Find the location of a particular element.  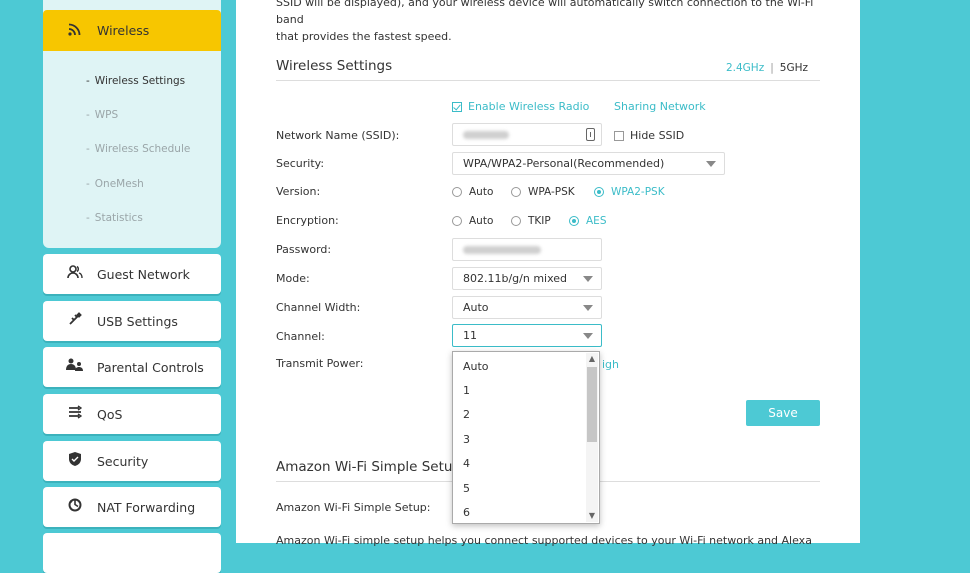

channel-option: 3 is located at coordinates (466, 439).